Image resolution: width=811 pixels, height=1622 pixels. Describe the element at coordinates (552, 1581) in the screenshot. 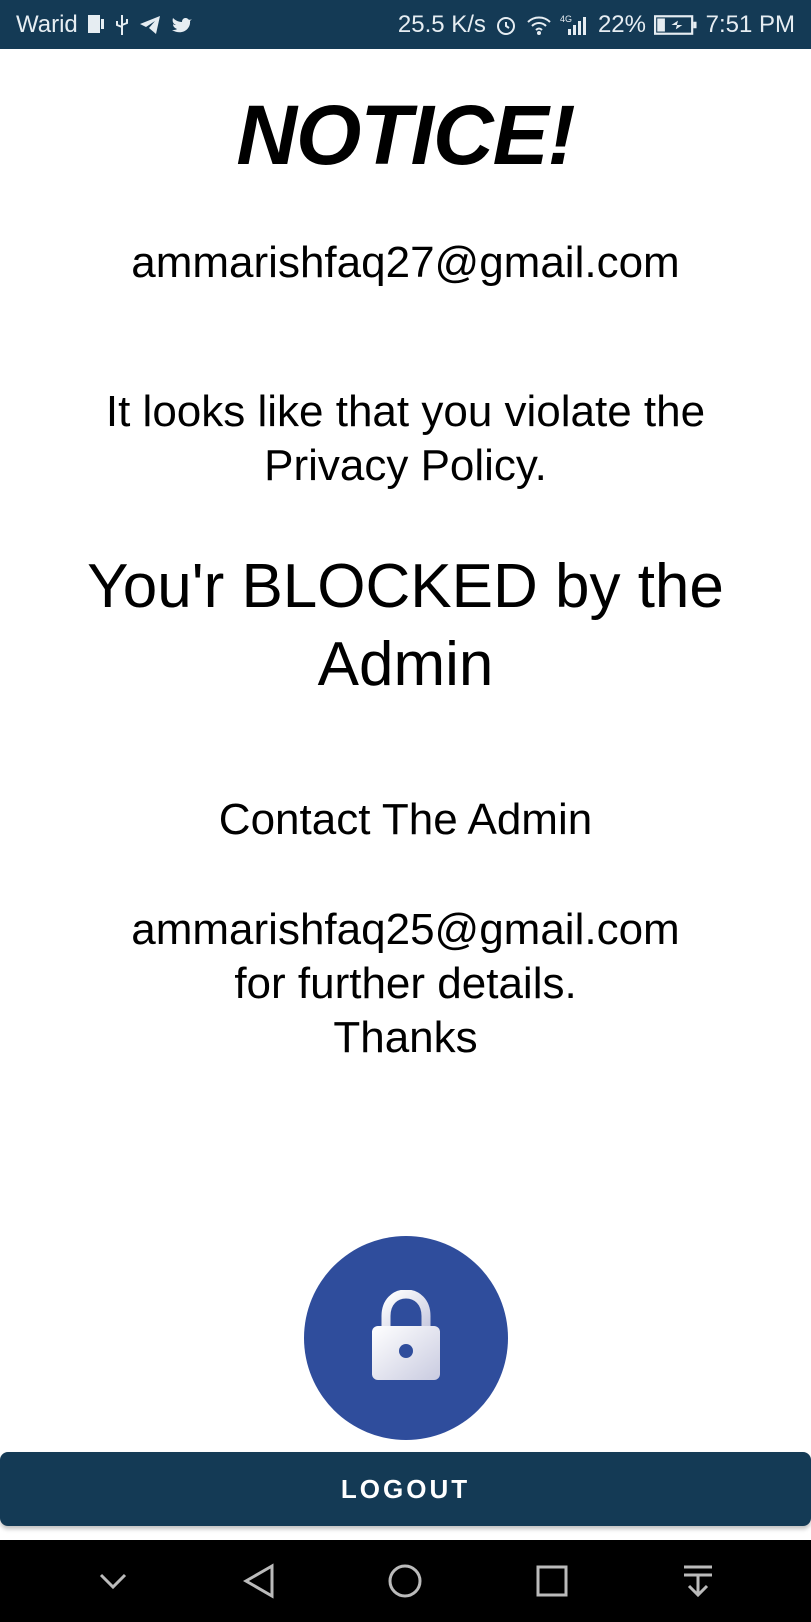

I see `recents-icon` at that location.